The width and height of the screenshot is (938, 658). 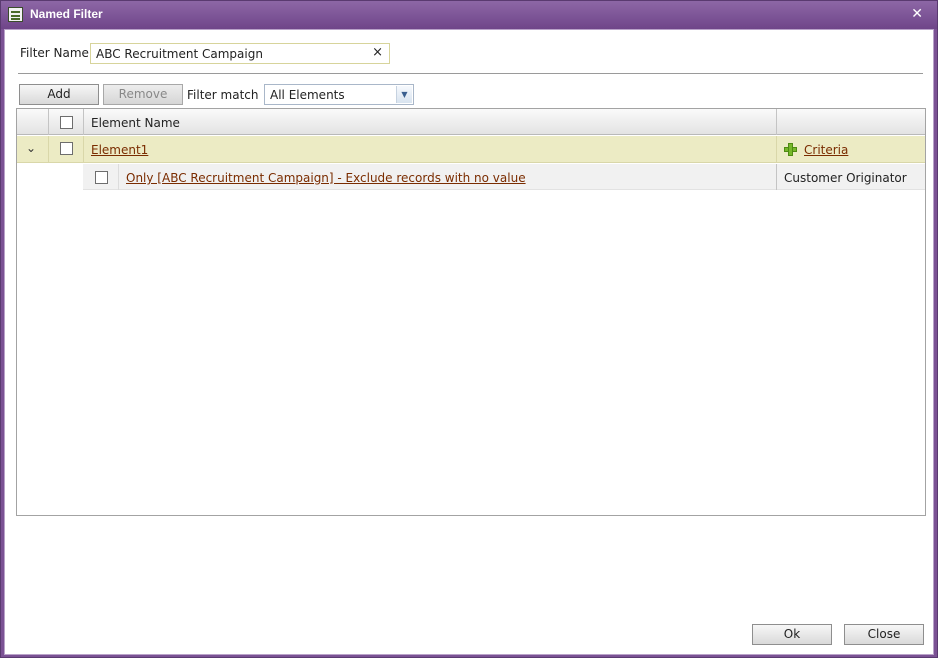 I want to click on remove-button: Remove, so click(x=143, y=94).